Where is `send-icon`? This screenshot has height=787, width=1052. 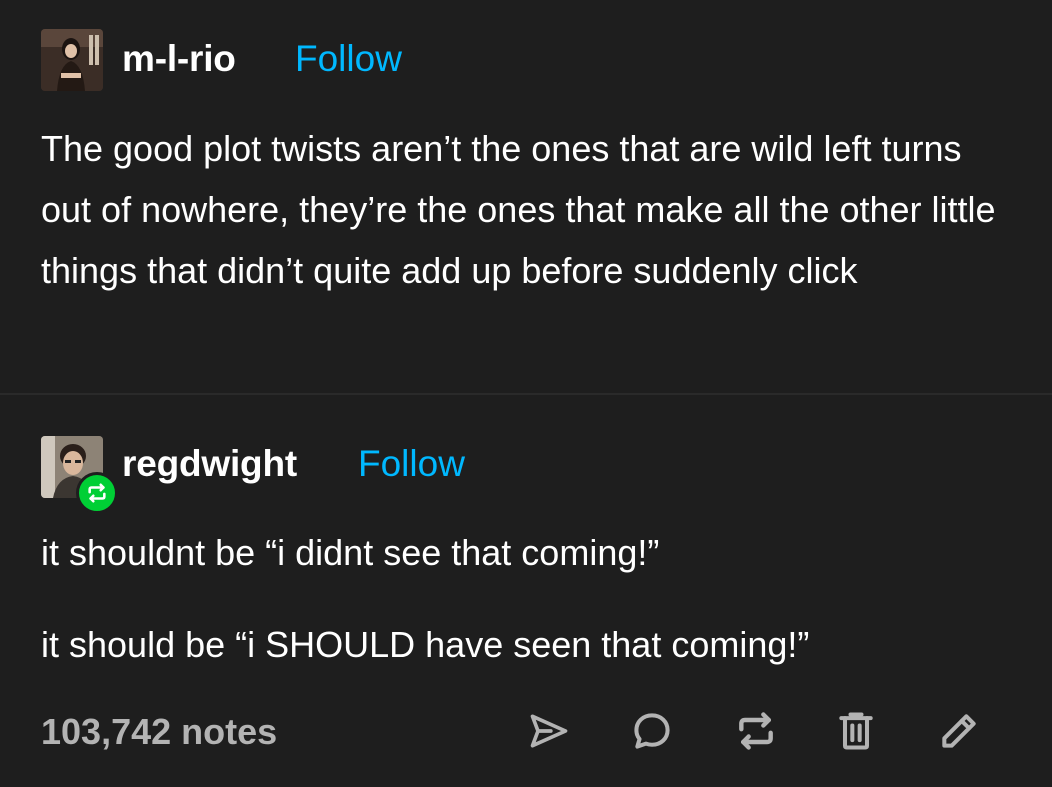
send-icon is located at coordinates (549, 731).